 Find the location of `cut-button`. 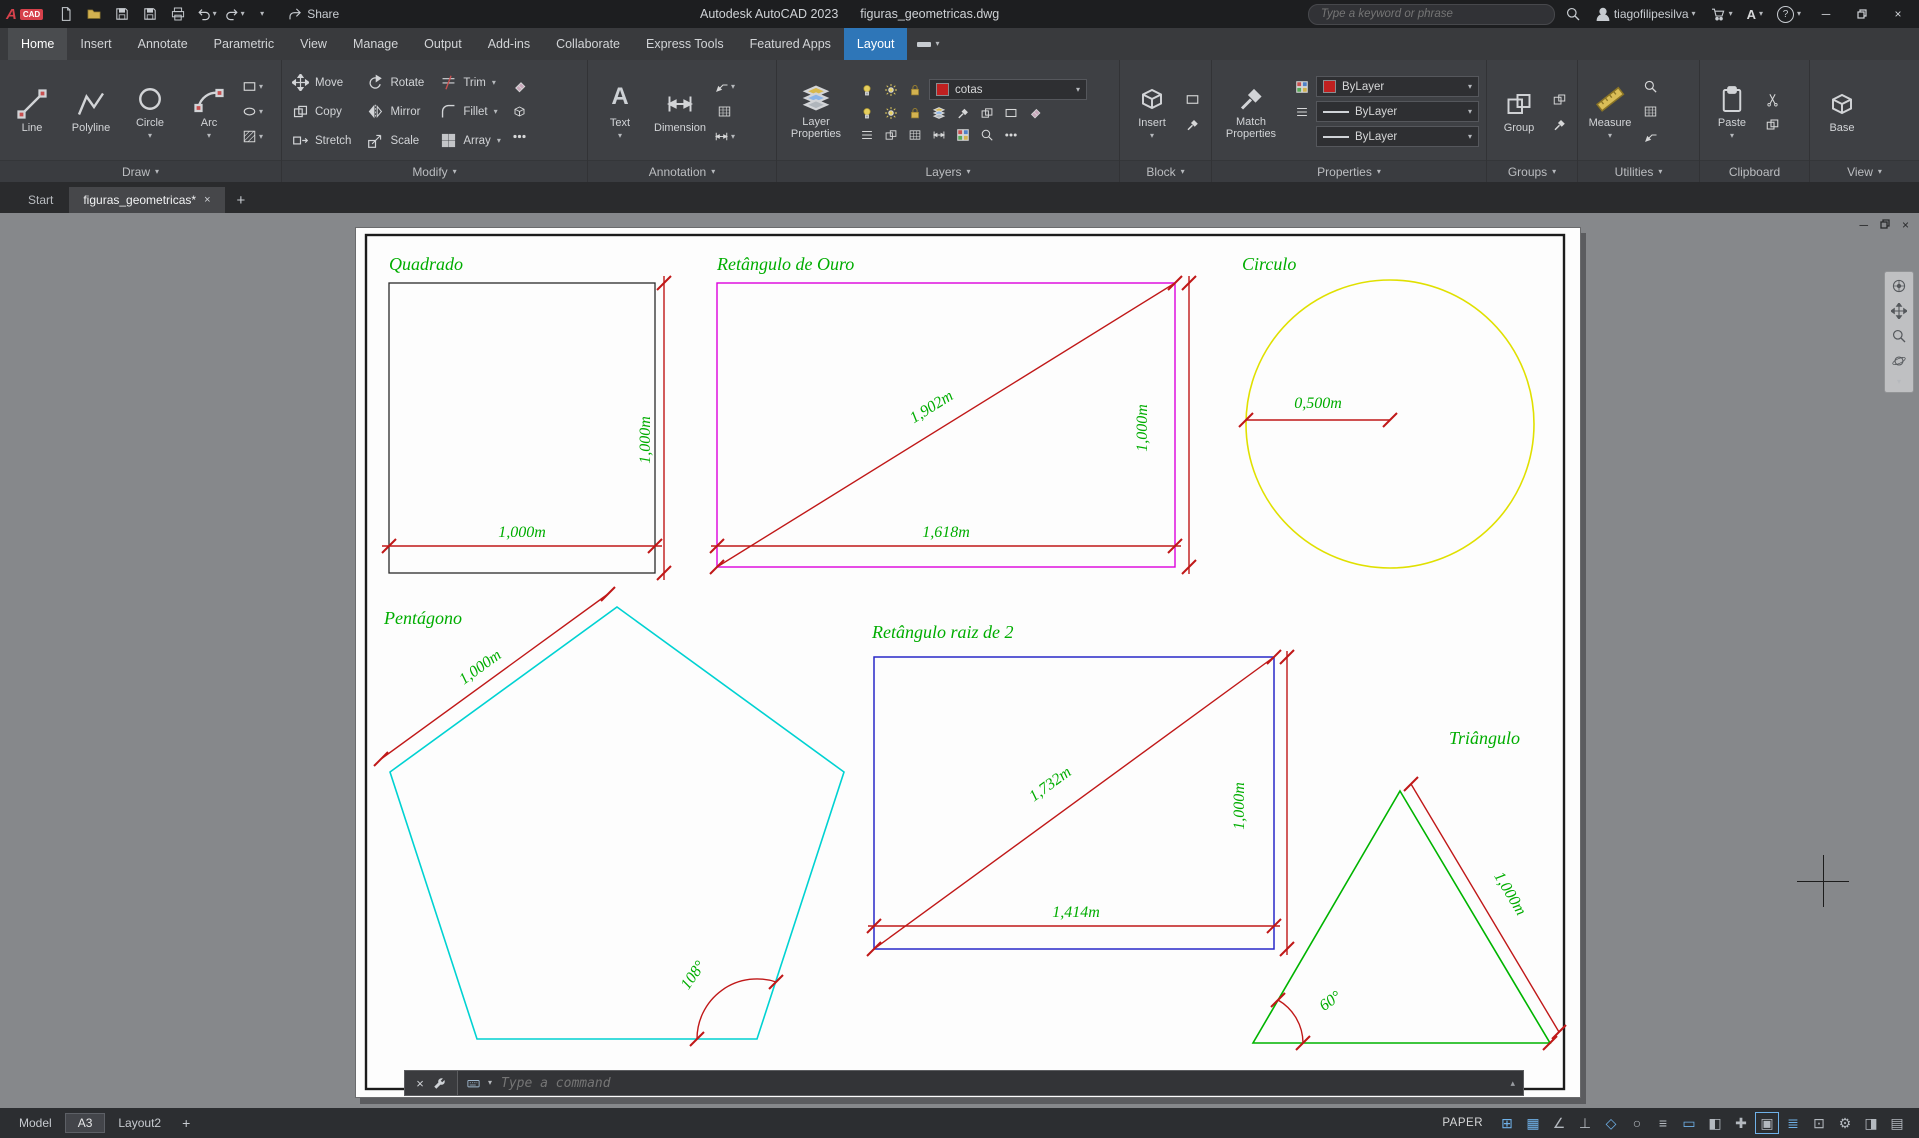

cut-button is located at coordinates (1772, 99).